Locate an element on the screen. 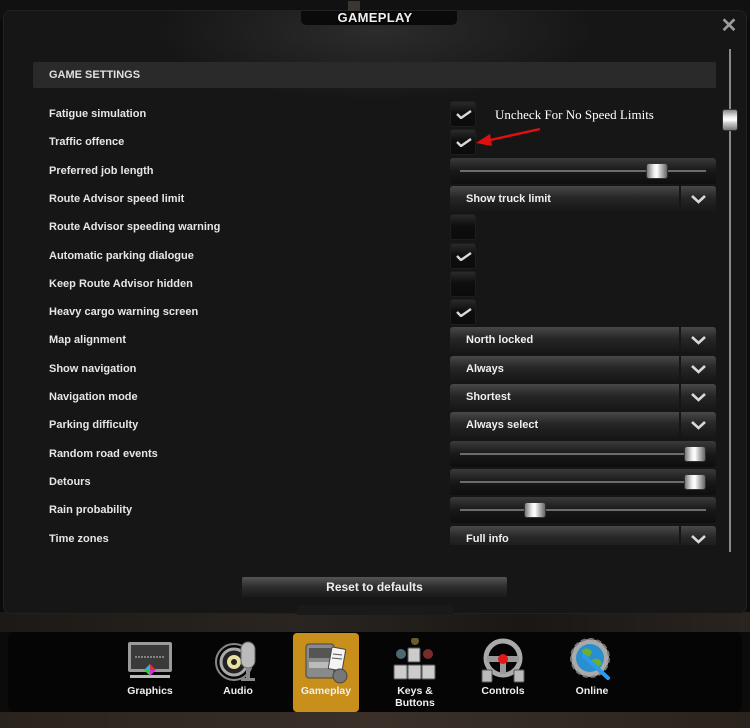  dock-label: Keys & Buttons is located at coordinates (415, 697).